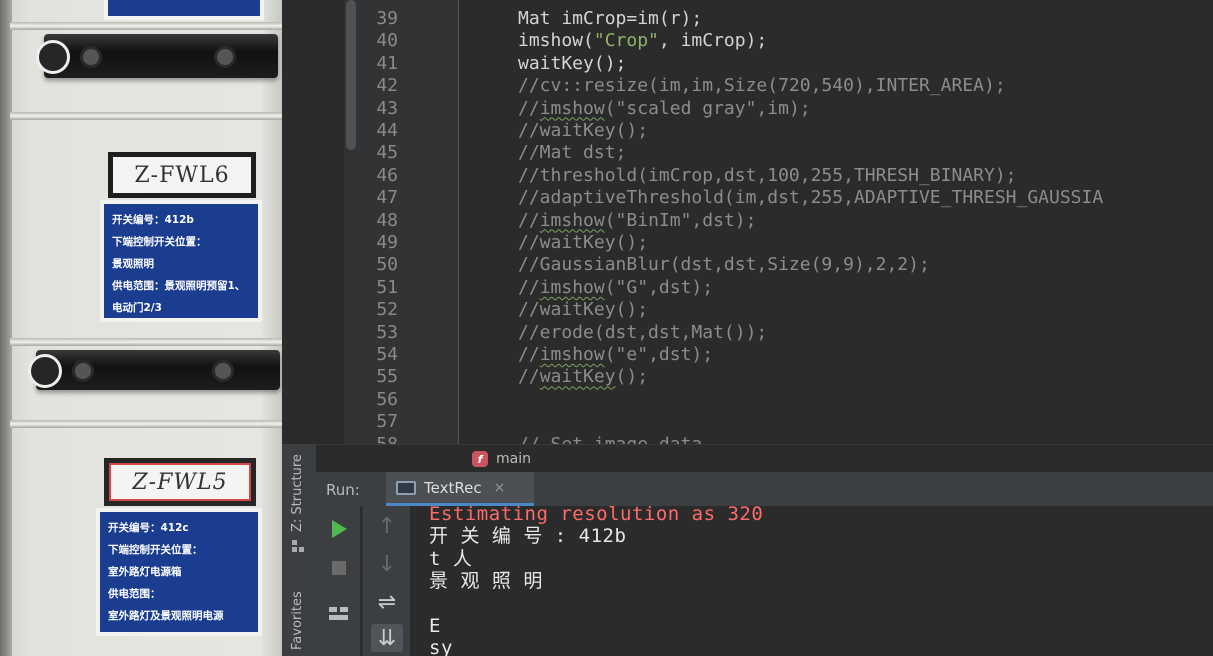 This screenshot has width=1213, height=656. I want to click on structure-icon, so click(298, 546).